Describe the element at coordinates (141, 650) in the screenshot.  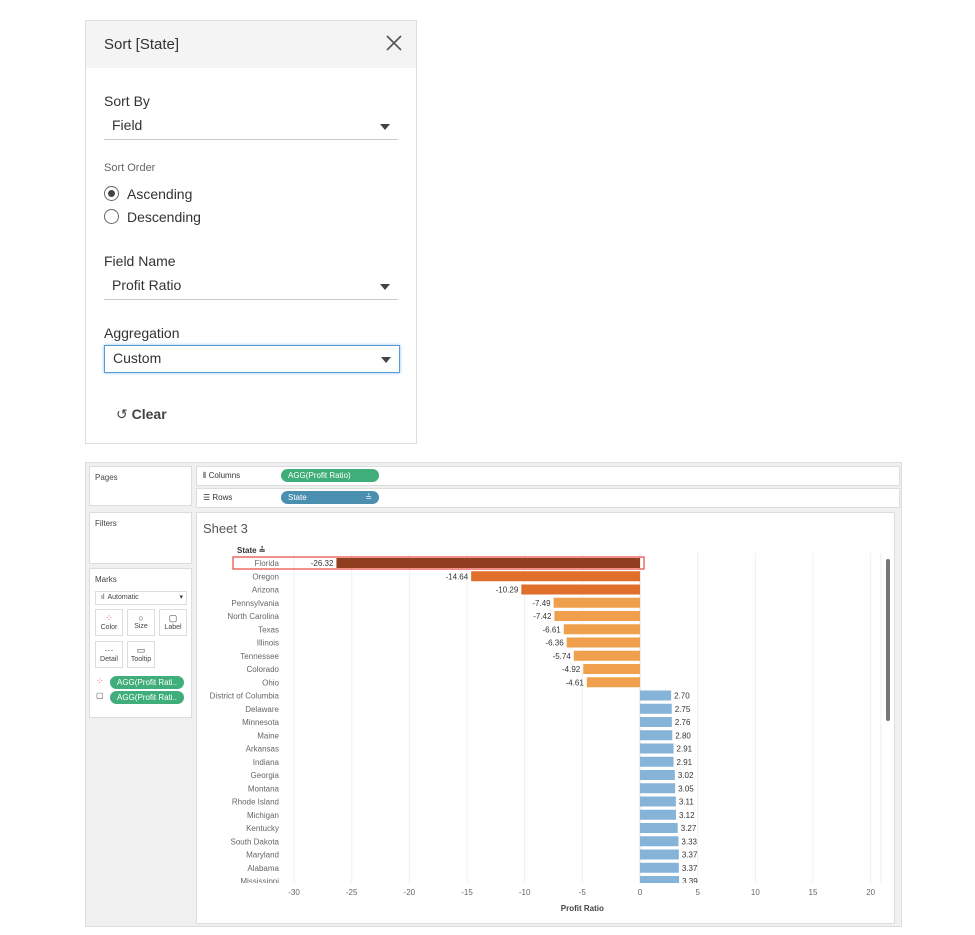
I see `tooltip-icon: ▭` at that location.